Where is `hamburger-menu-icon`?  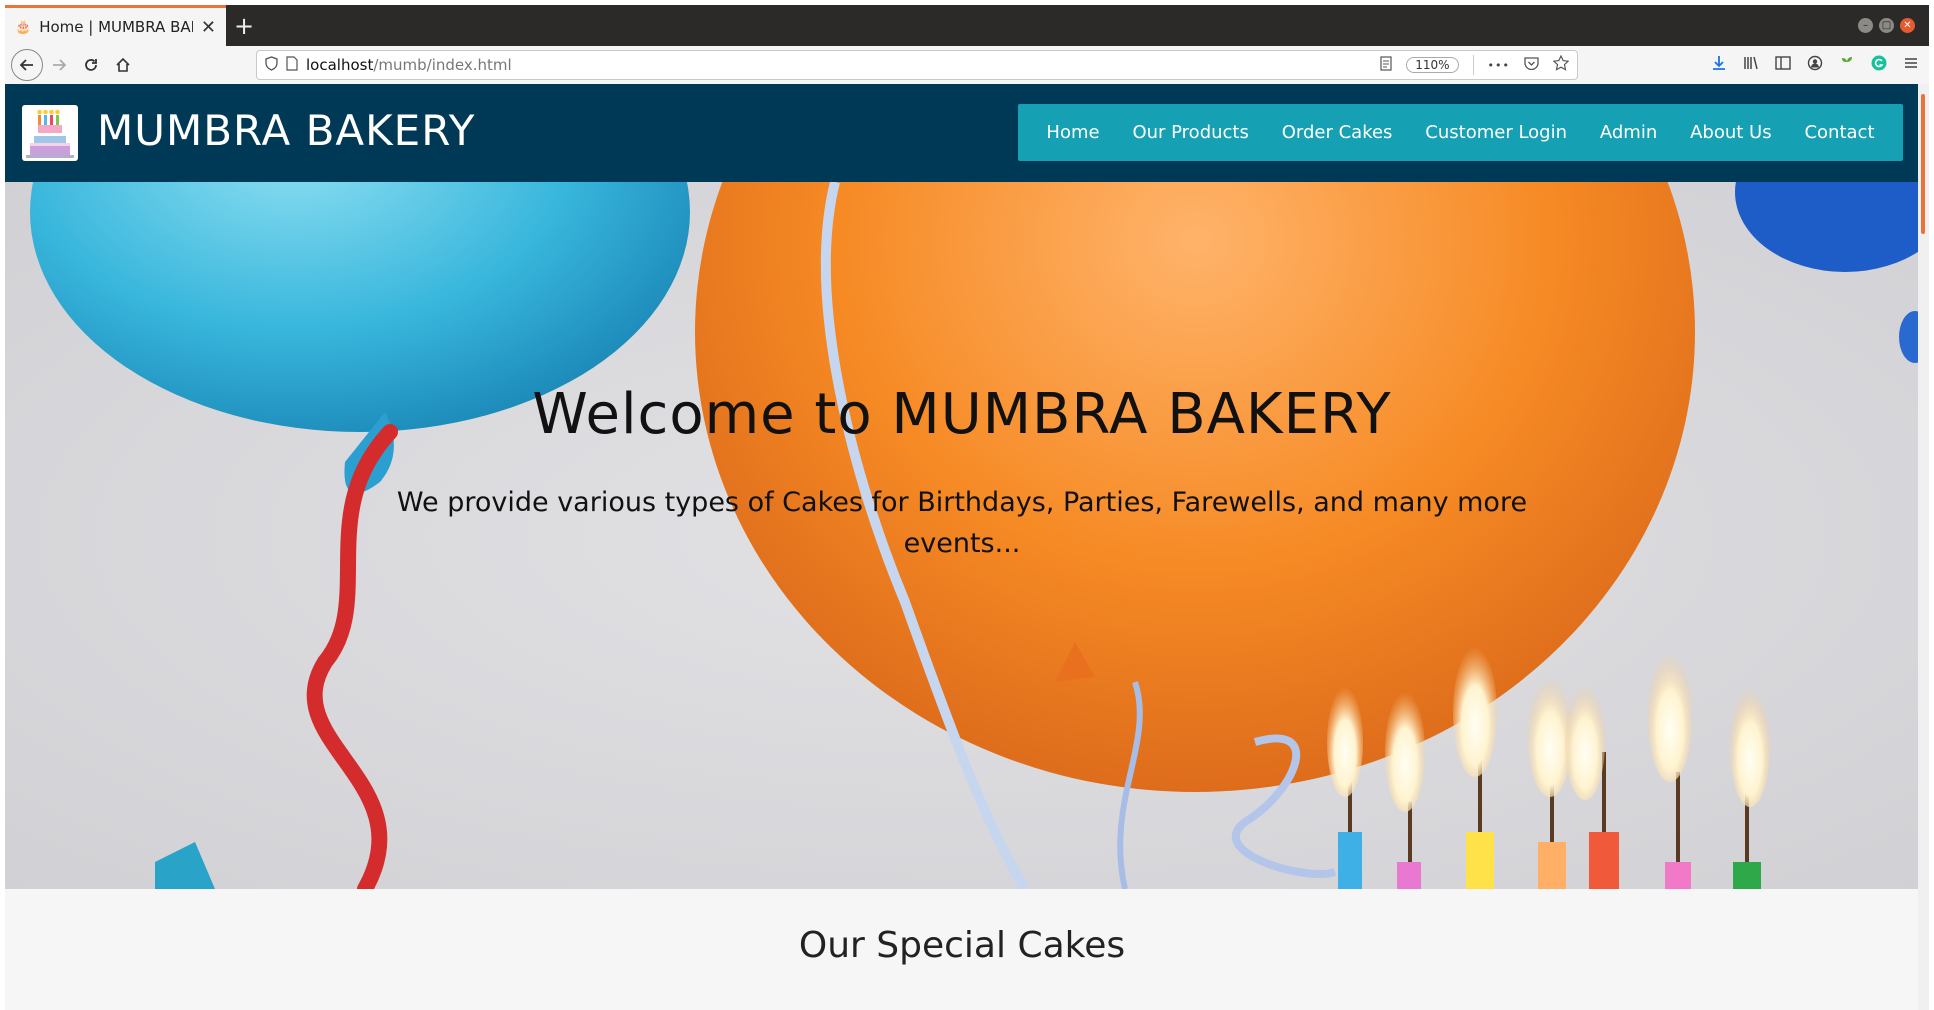
hamburger-menu-icon is located at coordinates (1911, 65).